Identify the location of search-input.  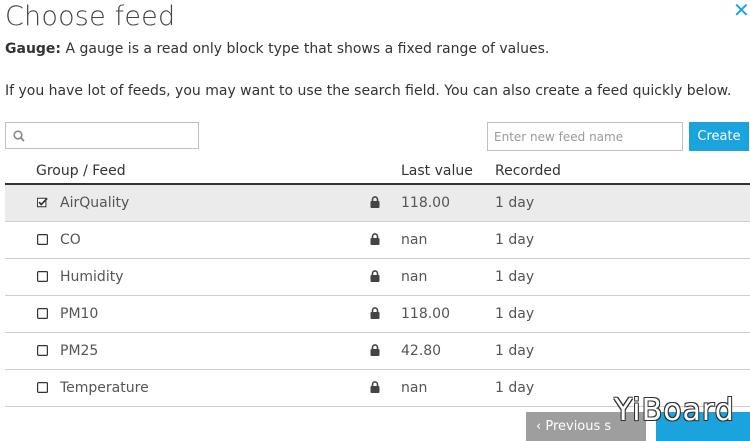
(114, 136).